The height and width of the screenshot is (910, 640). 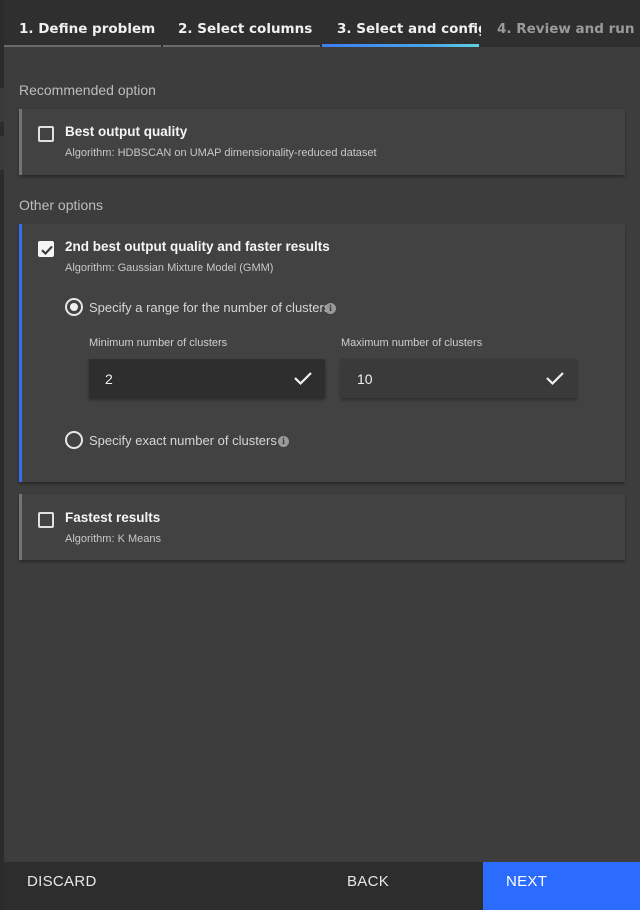 I want to click on checkmark-icon, so click(x=47, y=250).